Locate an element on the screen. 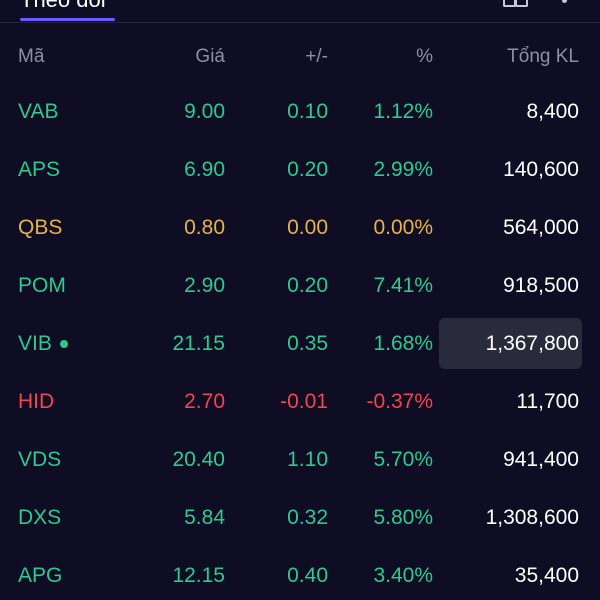 Image resolution: width=600 pixels, height=600 pixels. stock-row: APG 12.15 0.40 3.40% 35,400 is located at coordinates (300, 573).